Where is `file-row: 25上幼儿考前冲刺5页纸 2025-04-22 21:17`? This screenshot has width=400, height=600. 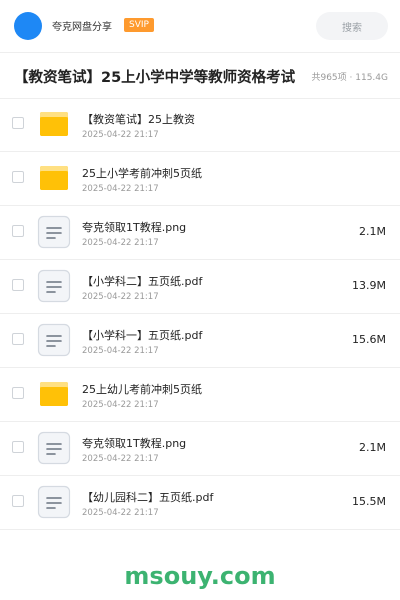
file-row: 25上幼儿考前冲刺5页纸 2025-04-22 21:17 is located at coordinates (200, 395).